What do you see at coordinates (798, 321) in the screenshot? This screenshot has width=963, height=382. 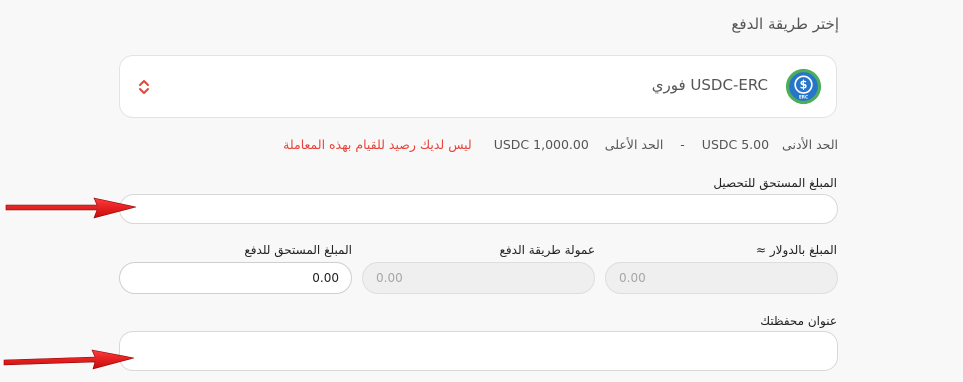 I see `wallet-address-label: عنوان محفظتك` at bounding box center [798, 321].